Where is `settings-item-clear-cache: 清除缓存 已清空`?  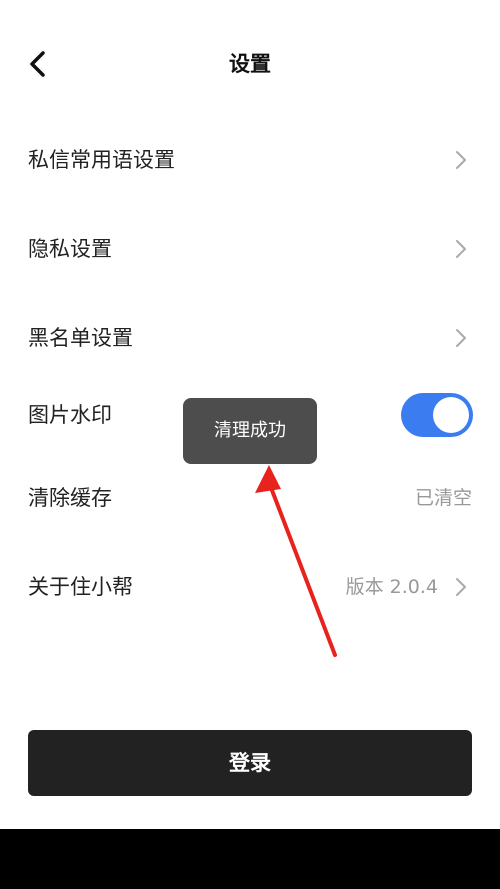
settings-item-clear-cache: 清除缓存 已清空 is located at coordinates (250, 498).